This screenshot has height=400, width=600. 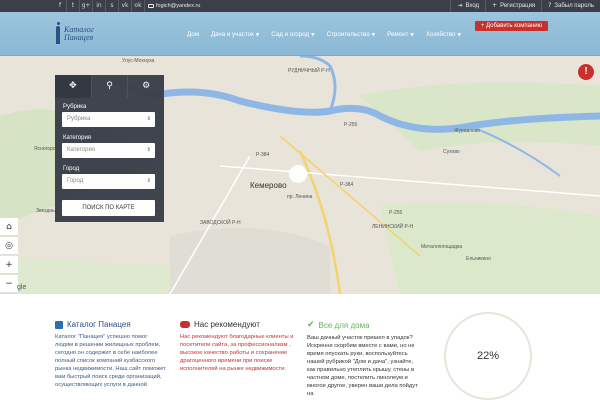 I want to click on facebook-icon: f, so click(x=60, y=6).